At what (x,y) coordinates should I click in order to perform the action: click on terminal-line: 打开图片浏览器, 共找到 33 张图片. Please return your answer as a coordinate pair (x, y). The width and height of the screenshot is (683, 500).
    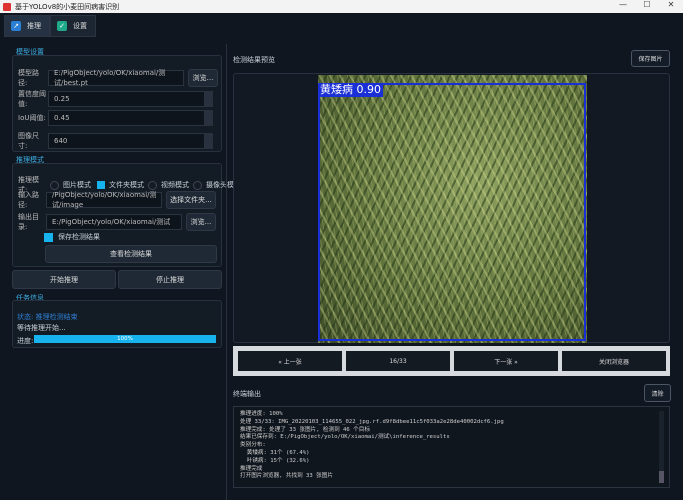
    Looking at the image, I should click on (286, 476).